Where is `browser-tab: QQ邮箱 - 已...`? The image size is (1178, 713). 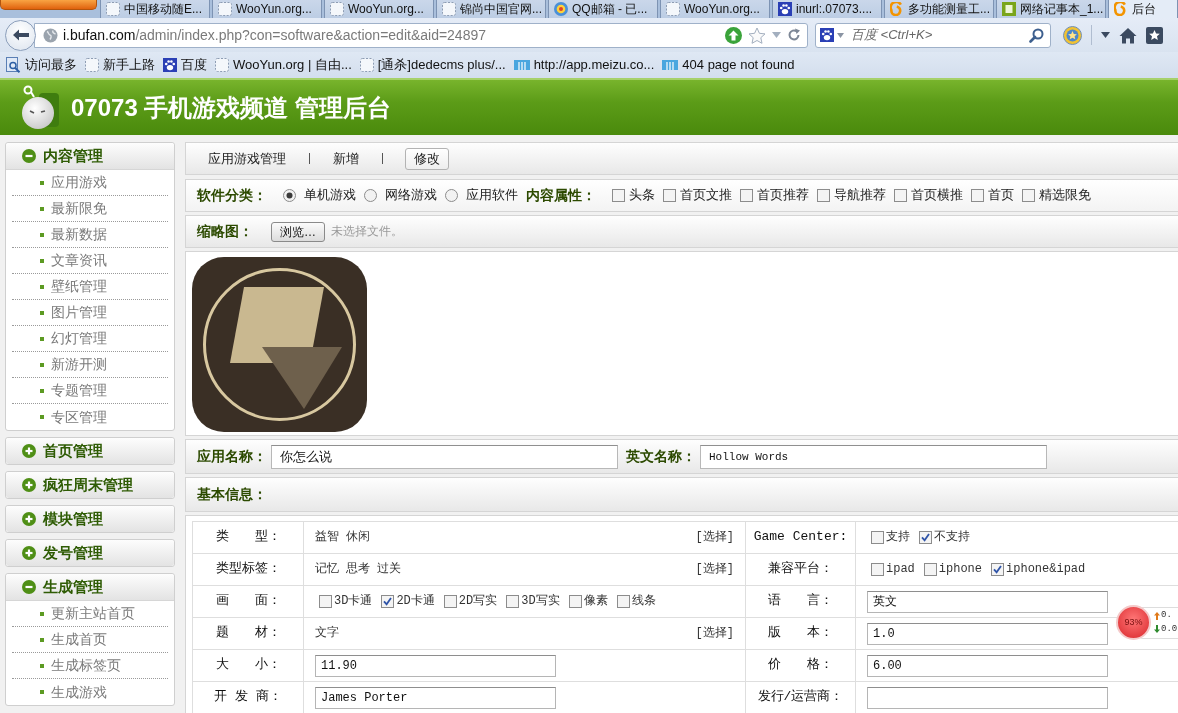 browser-tab: QQ邮箱 - 已... is located at coordinates (603, 9).